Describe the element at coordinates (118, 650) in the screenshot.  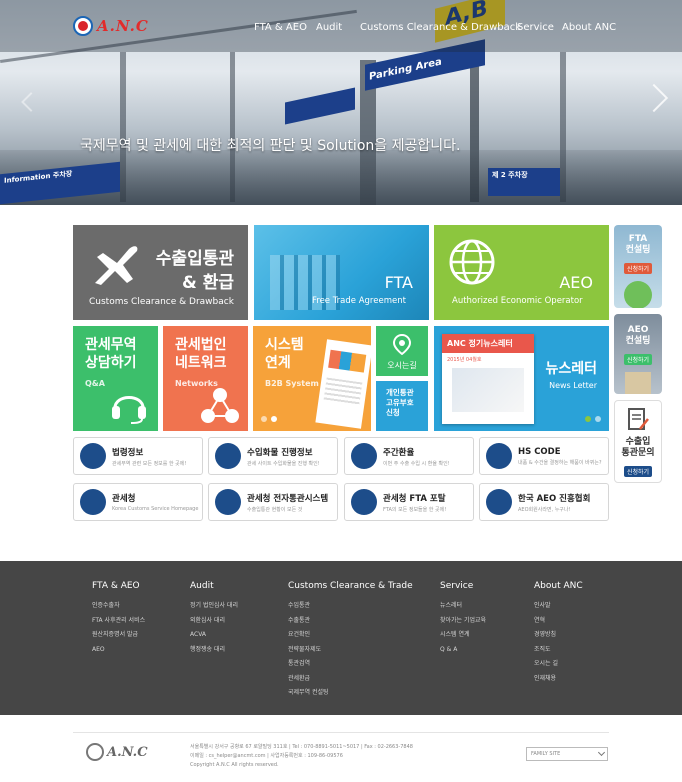
I see `footer-link: AEO` at that location.